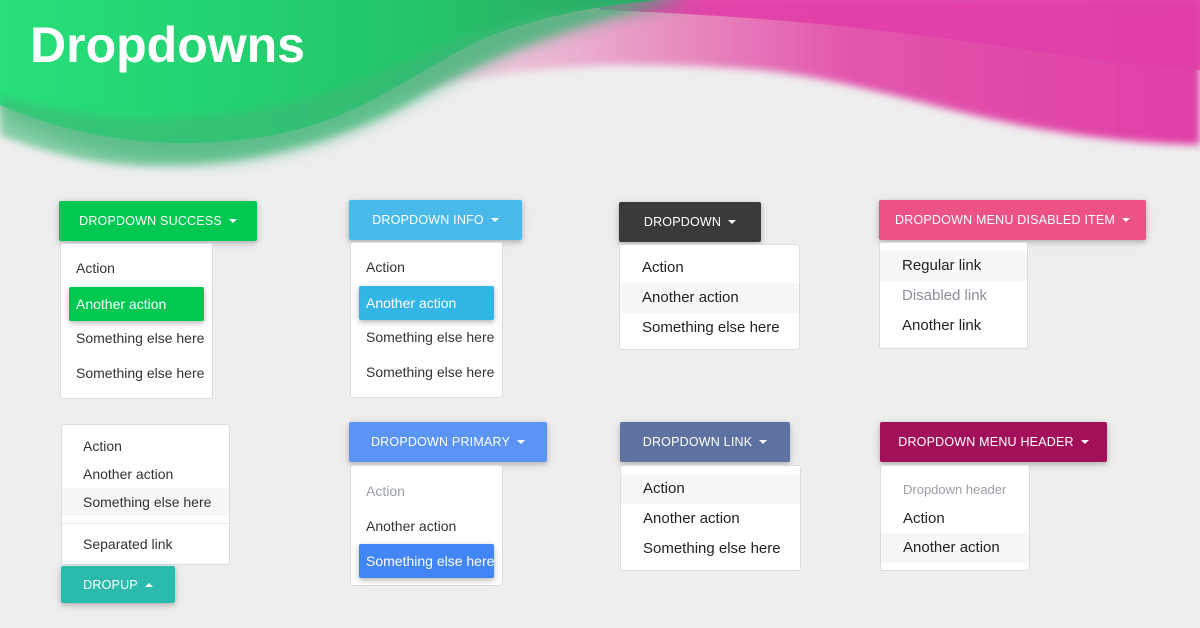  What do you see at coordinates (145, 523) in the screenshot?
I see `menu-divider` at bounding box center [145, 523].